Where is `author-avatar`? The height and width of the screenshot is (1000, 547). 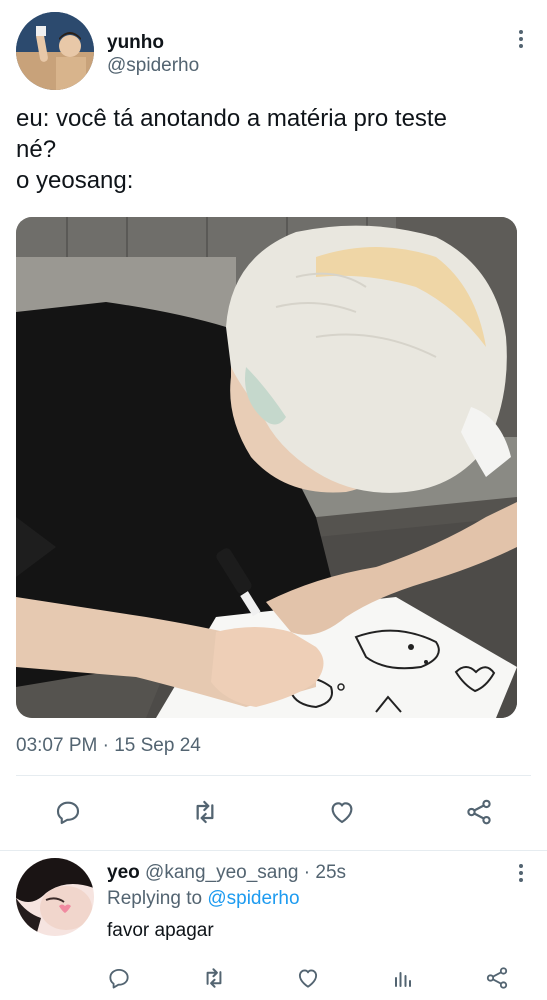 author-avatar is located at coordinates (55, 51).